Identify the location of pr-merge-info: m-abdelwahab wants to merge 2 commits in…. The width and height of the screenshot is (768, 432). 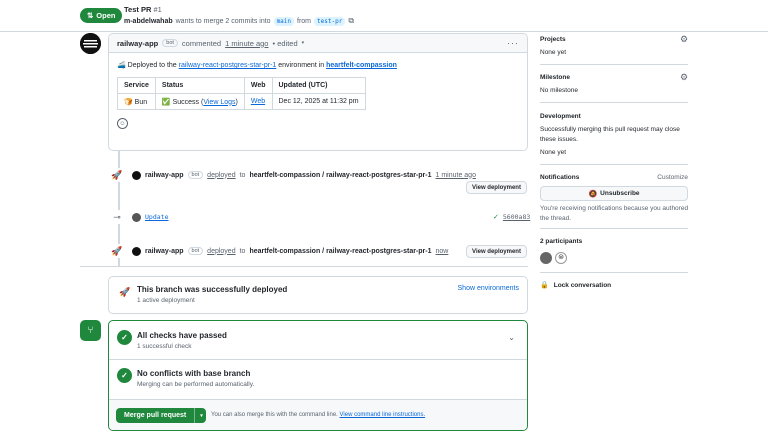
(239, 21).